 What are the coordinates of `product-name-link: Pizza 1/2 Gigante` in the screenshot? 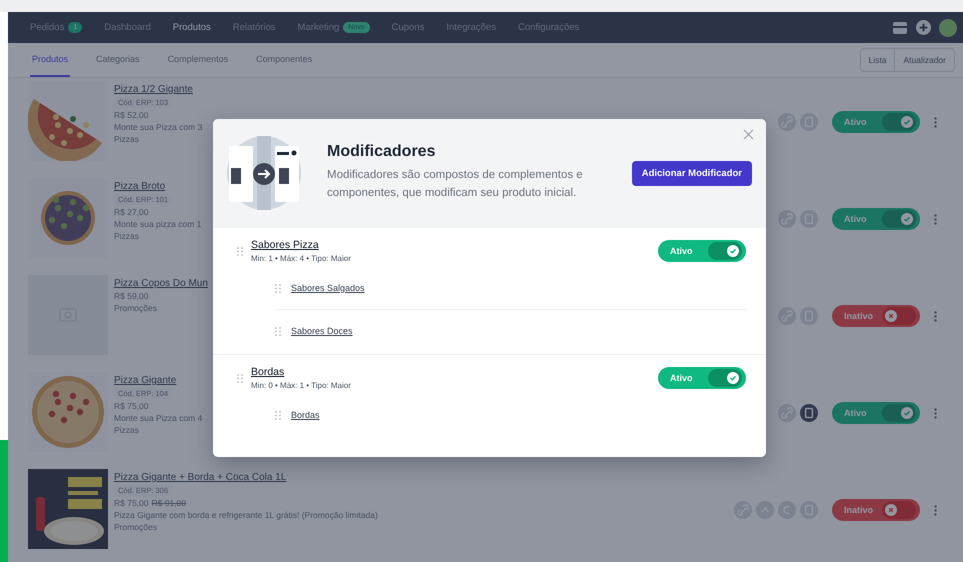 It's located at (153, 89).